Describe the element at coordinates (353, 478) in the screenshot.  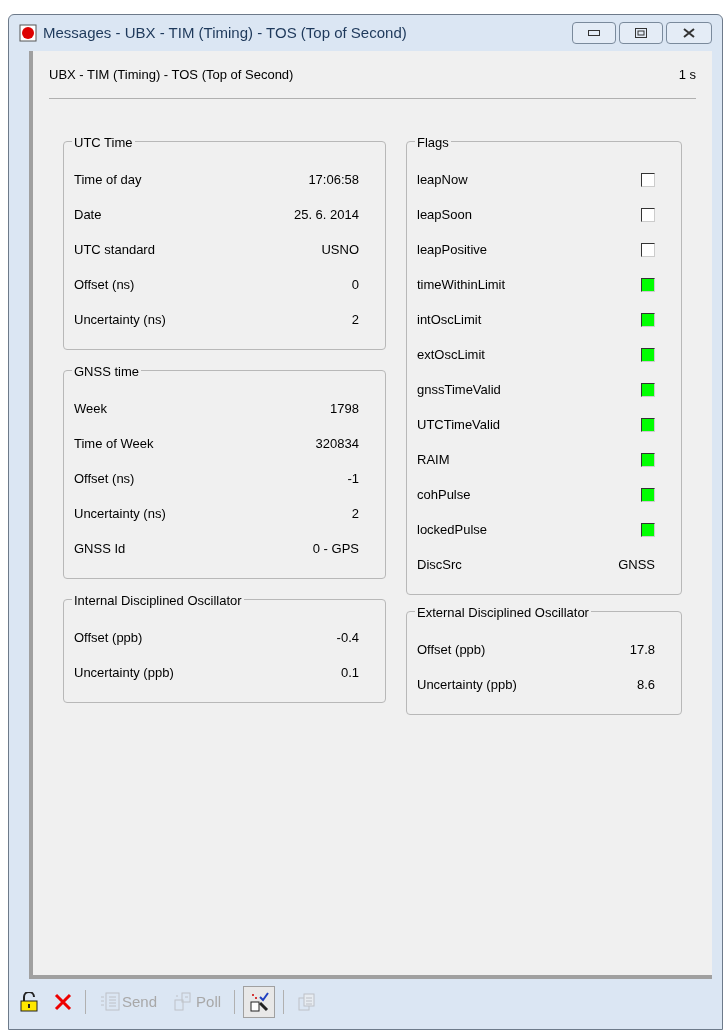
I see `field-value: -1` at that location.